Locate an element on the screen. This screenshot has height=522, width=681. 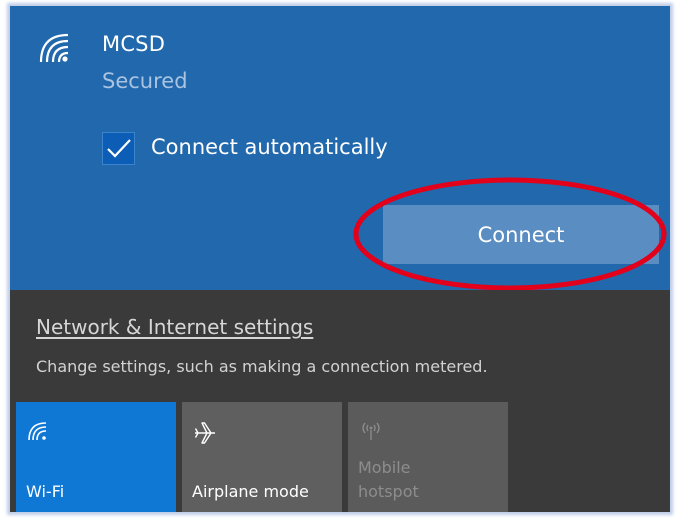
network-status: Secured is located at coordinates (145, 81).